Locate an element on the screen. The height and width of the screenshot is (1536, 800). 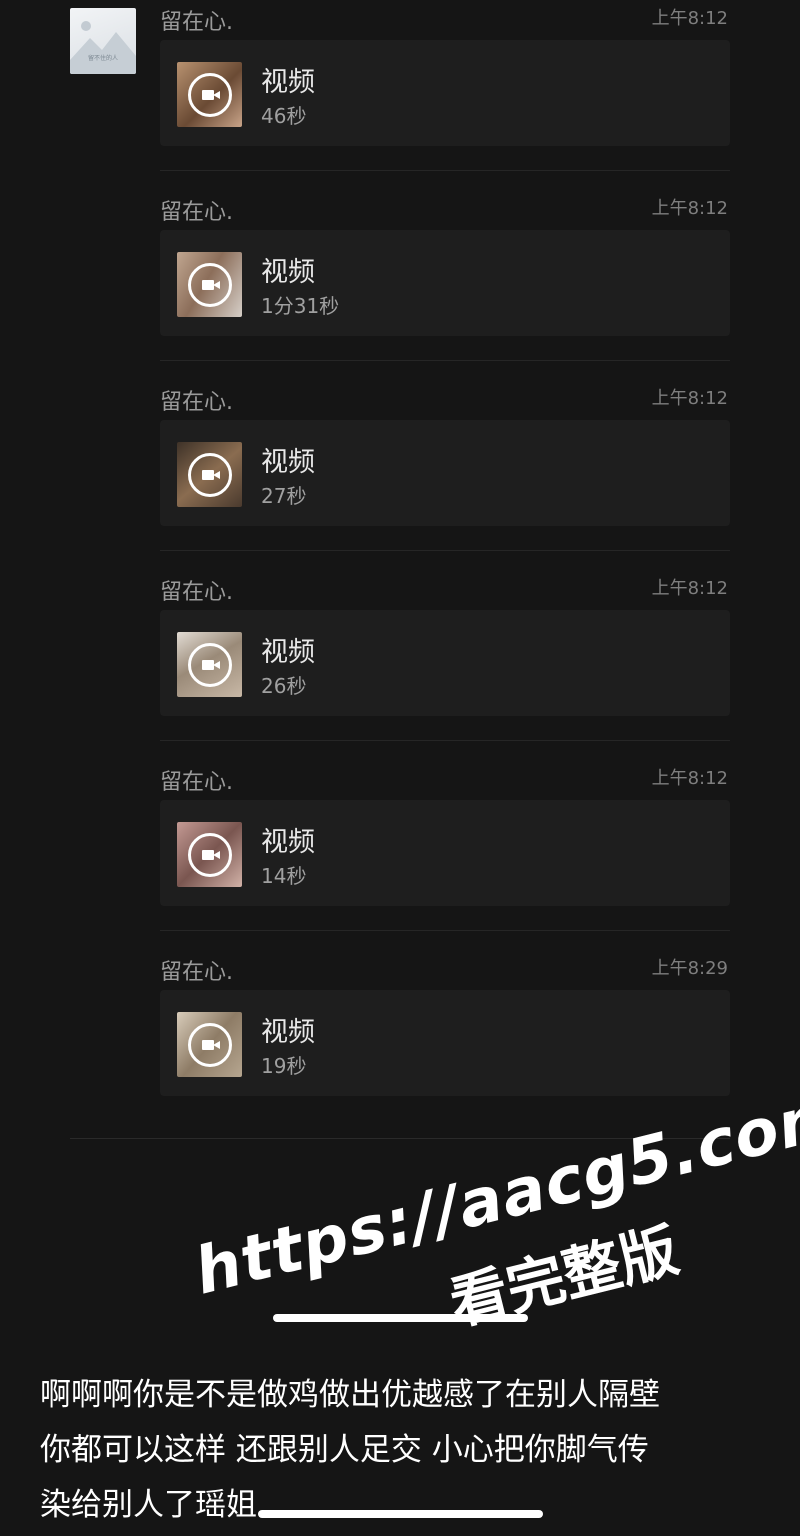
video-card: 视频 1分31秒 is located at coordinates (445, 283).